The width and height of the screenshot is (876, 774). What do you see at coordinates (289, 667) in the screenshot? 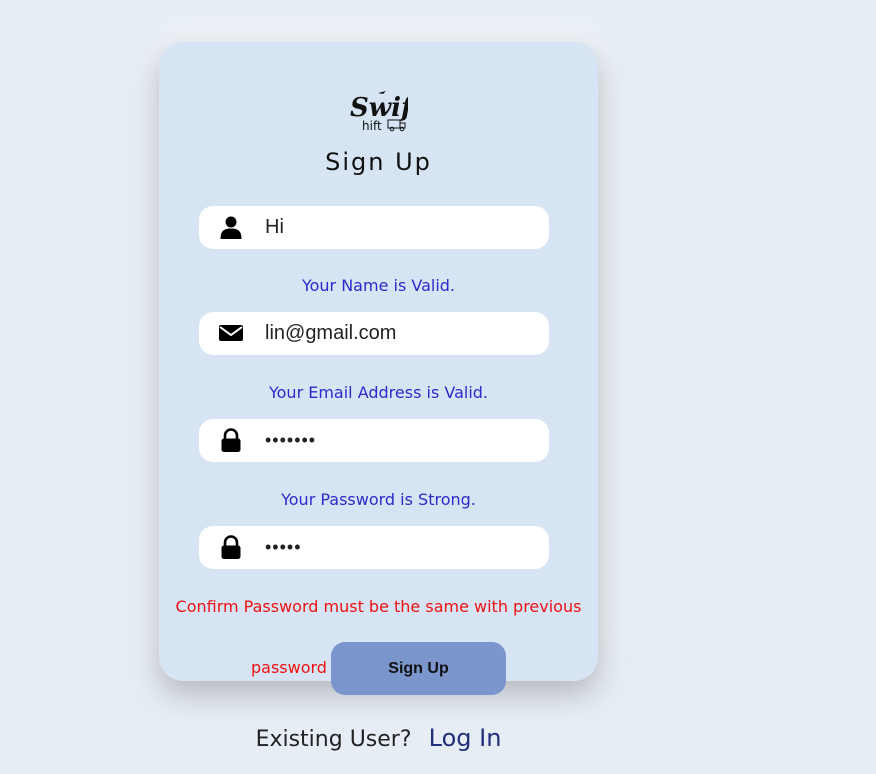
I see `confirm-password-error-continued: password` at bounding box center [289, 667].